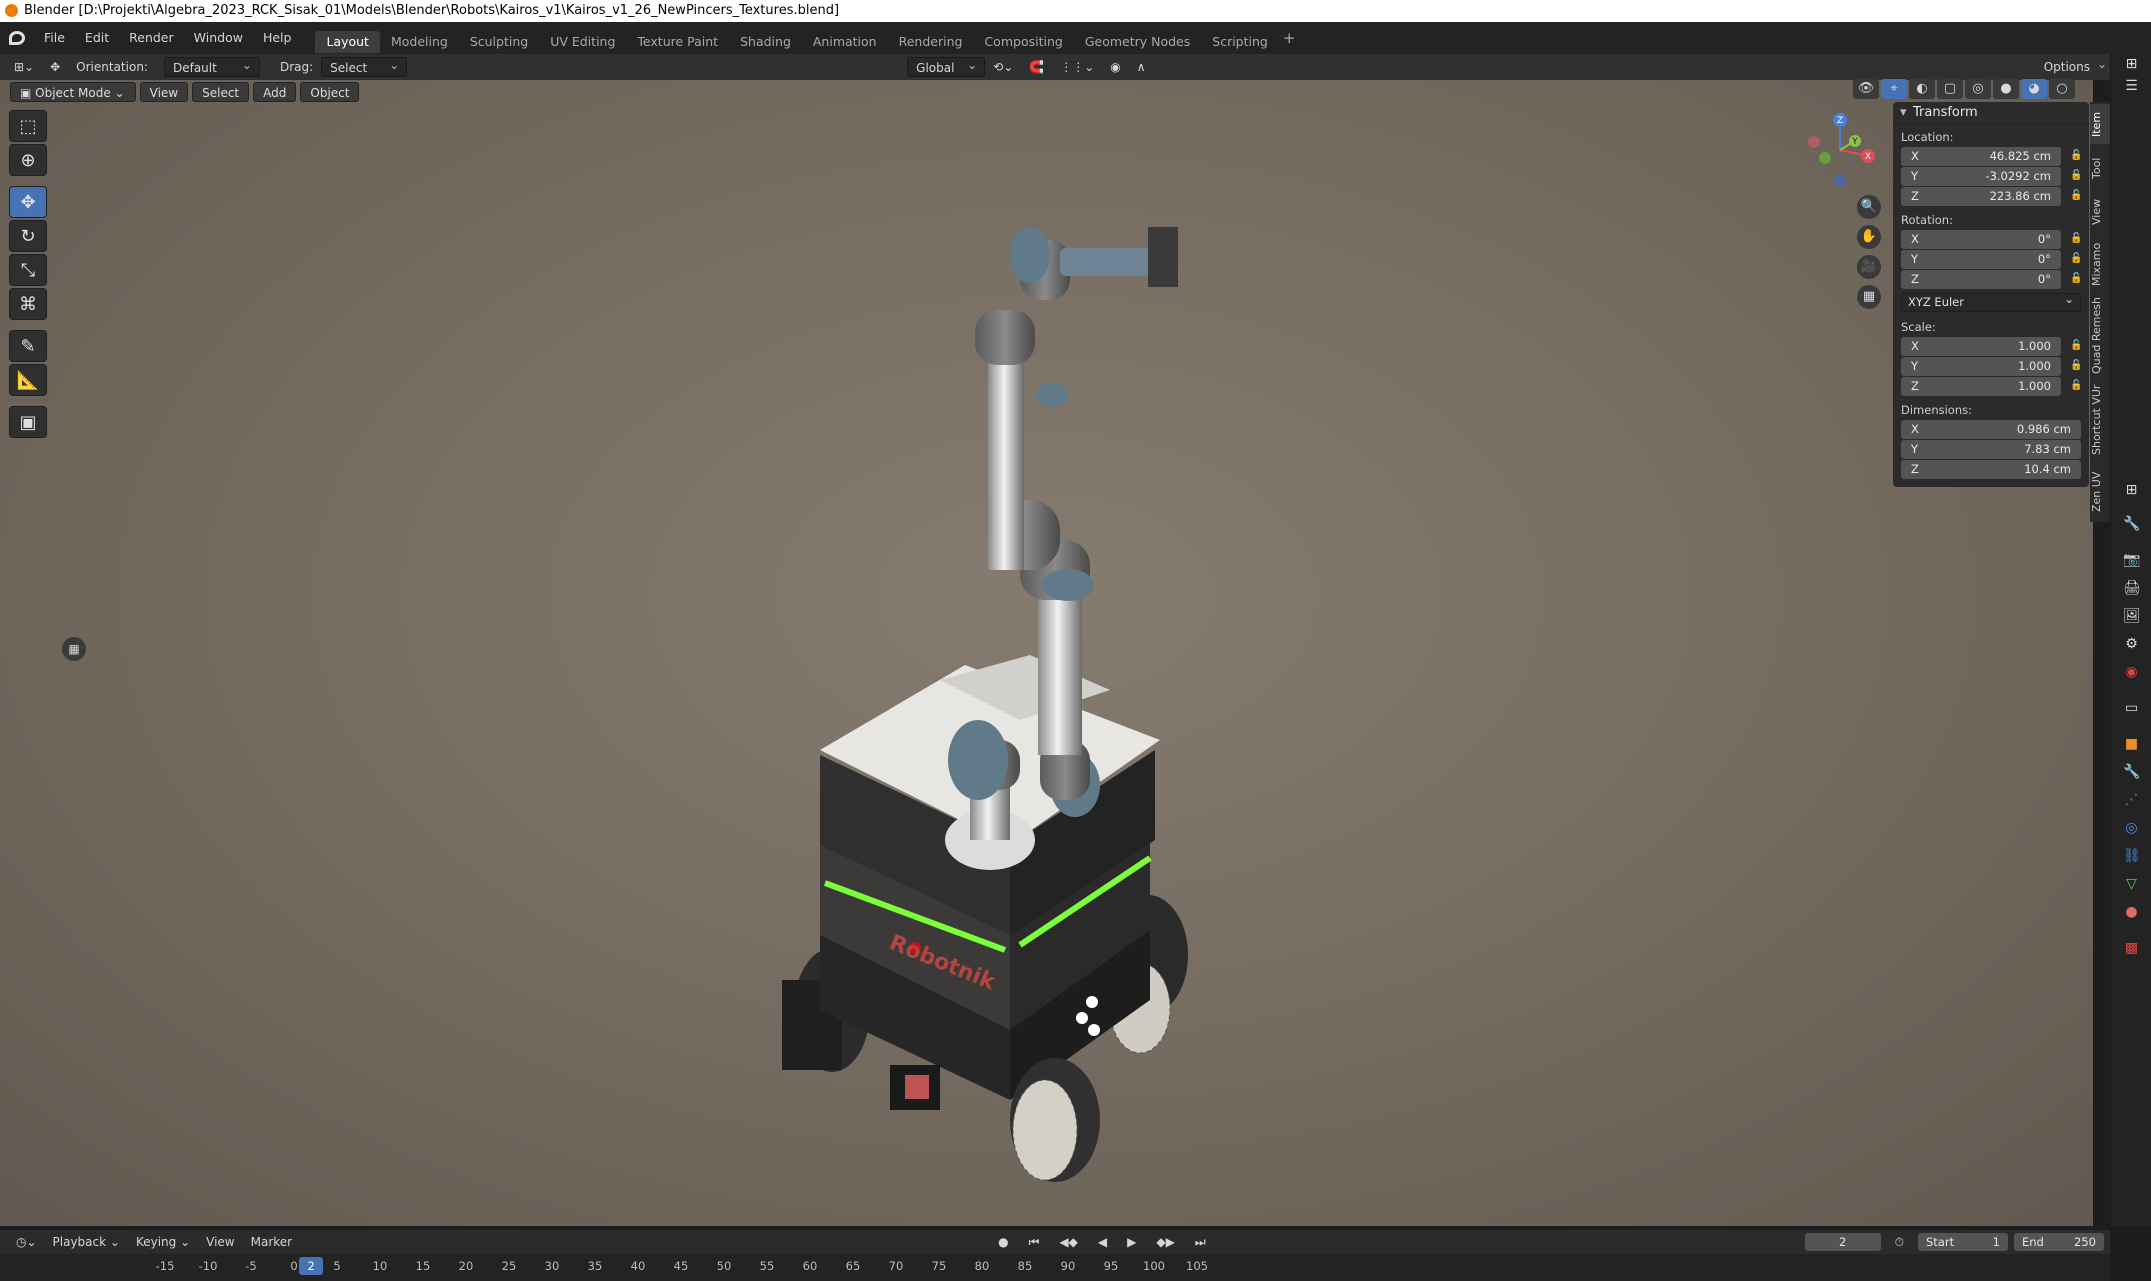 This screenshot has height=1281, width=2151. Describe the element at coordinates (28, 236) in the screenshot. I see `rotate-icon: ↻` at that location.